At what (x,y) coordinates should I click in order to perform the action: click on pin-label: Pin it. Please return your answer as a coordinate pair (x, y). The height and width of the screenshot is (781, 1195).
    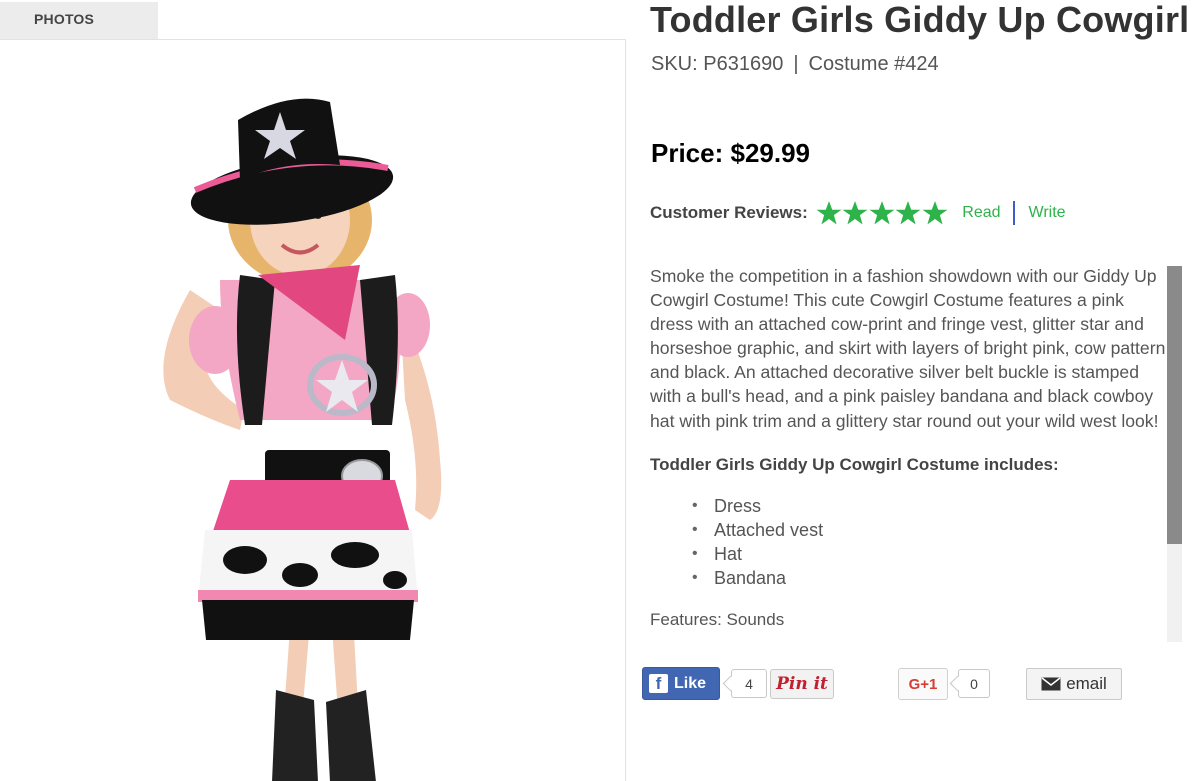
    Looking at the image, I should click on (802, 684).